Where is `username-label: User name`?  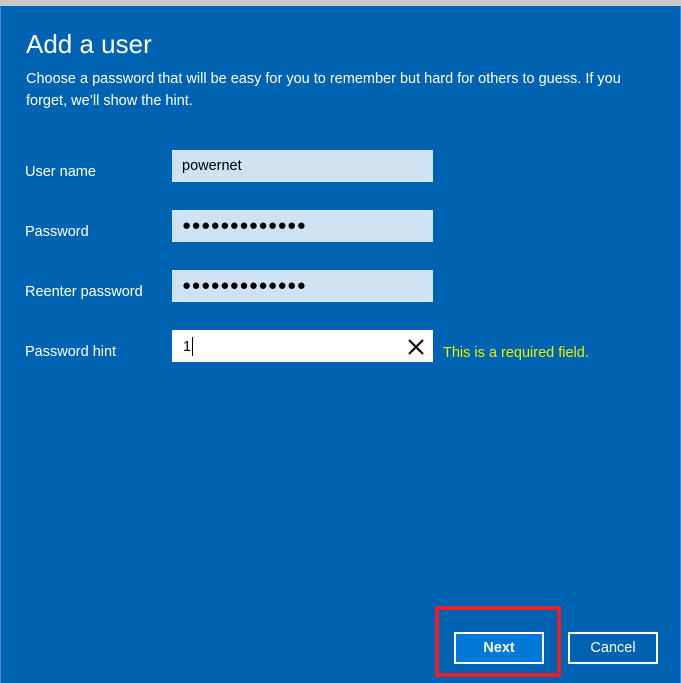
username-label: User name is located at coordinates (60, 172).